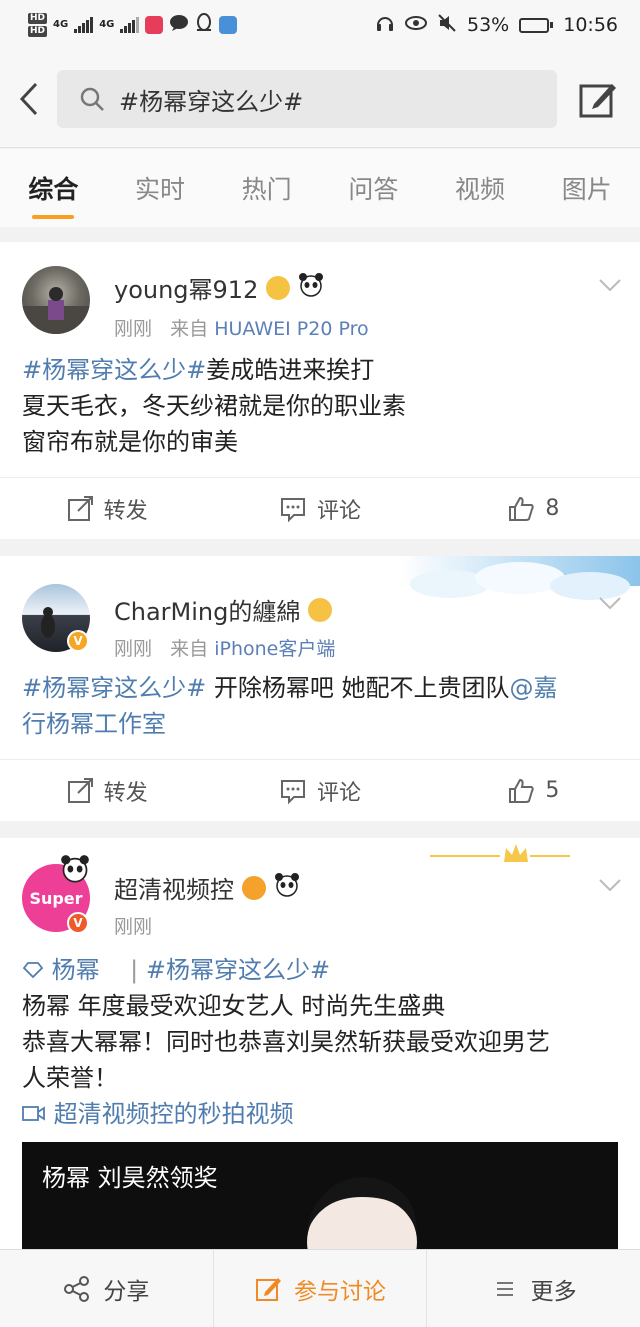 The width and height of the screenshot is (640, 1327). Describe the element at coordinates (320, 1114) in the screenshot. I see `video-link: 超清视频控的秒拍视频` at that location.